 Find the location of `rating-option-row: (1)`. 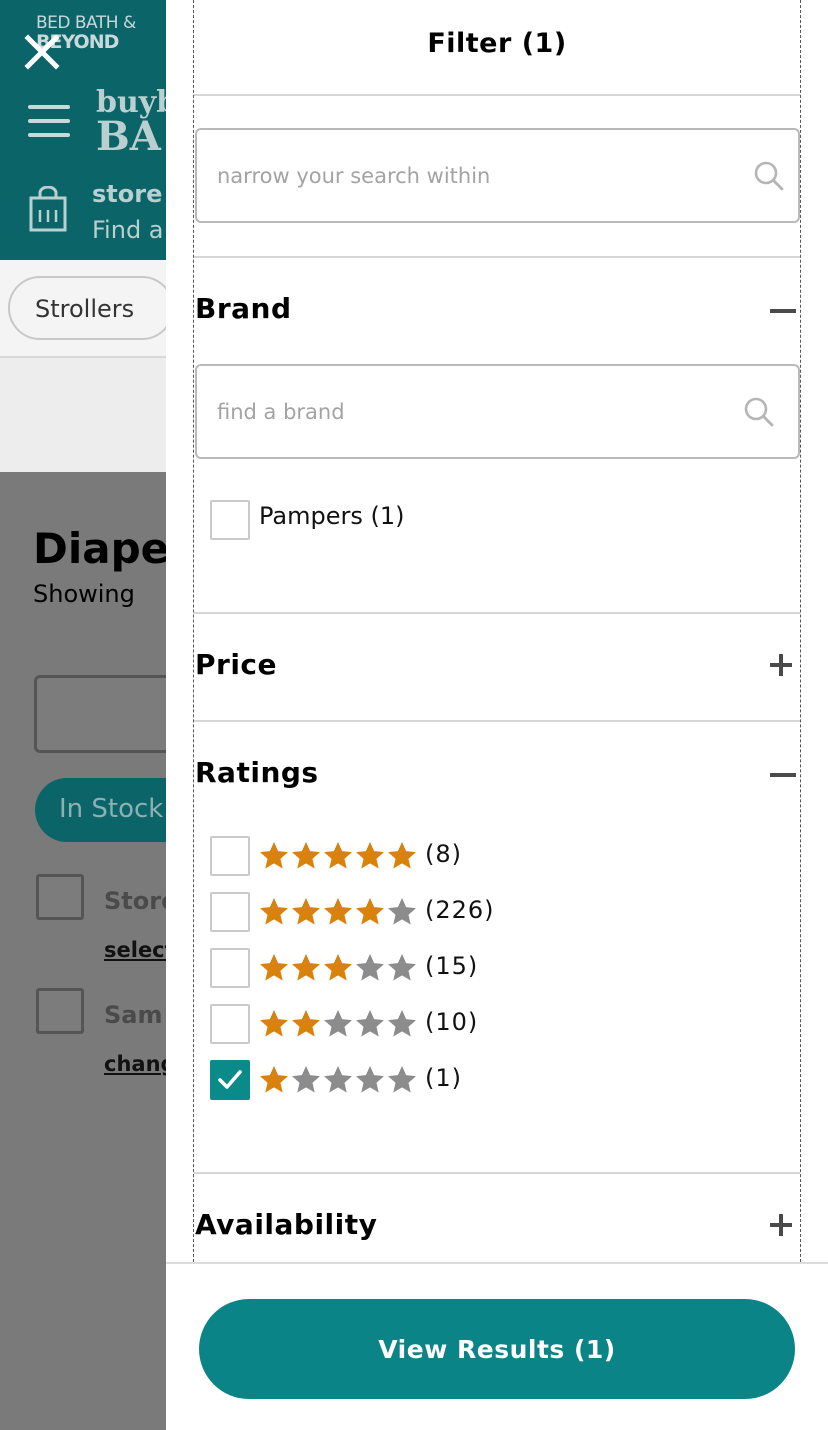

rating-option-row: (1) is located at coordinates (410, 1080).